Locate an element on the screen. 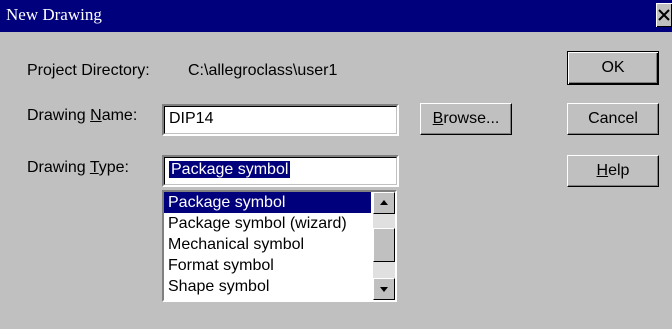 The width and height of the screenshot is (672, 329). list-scrollbar is located at coordinates (384, 246).